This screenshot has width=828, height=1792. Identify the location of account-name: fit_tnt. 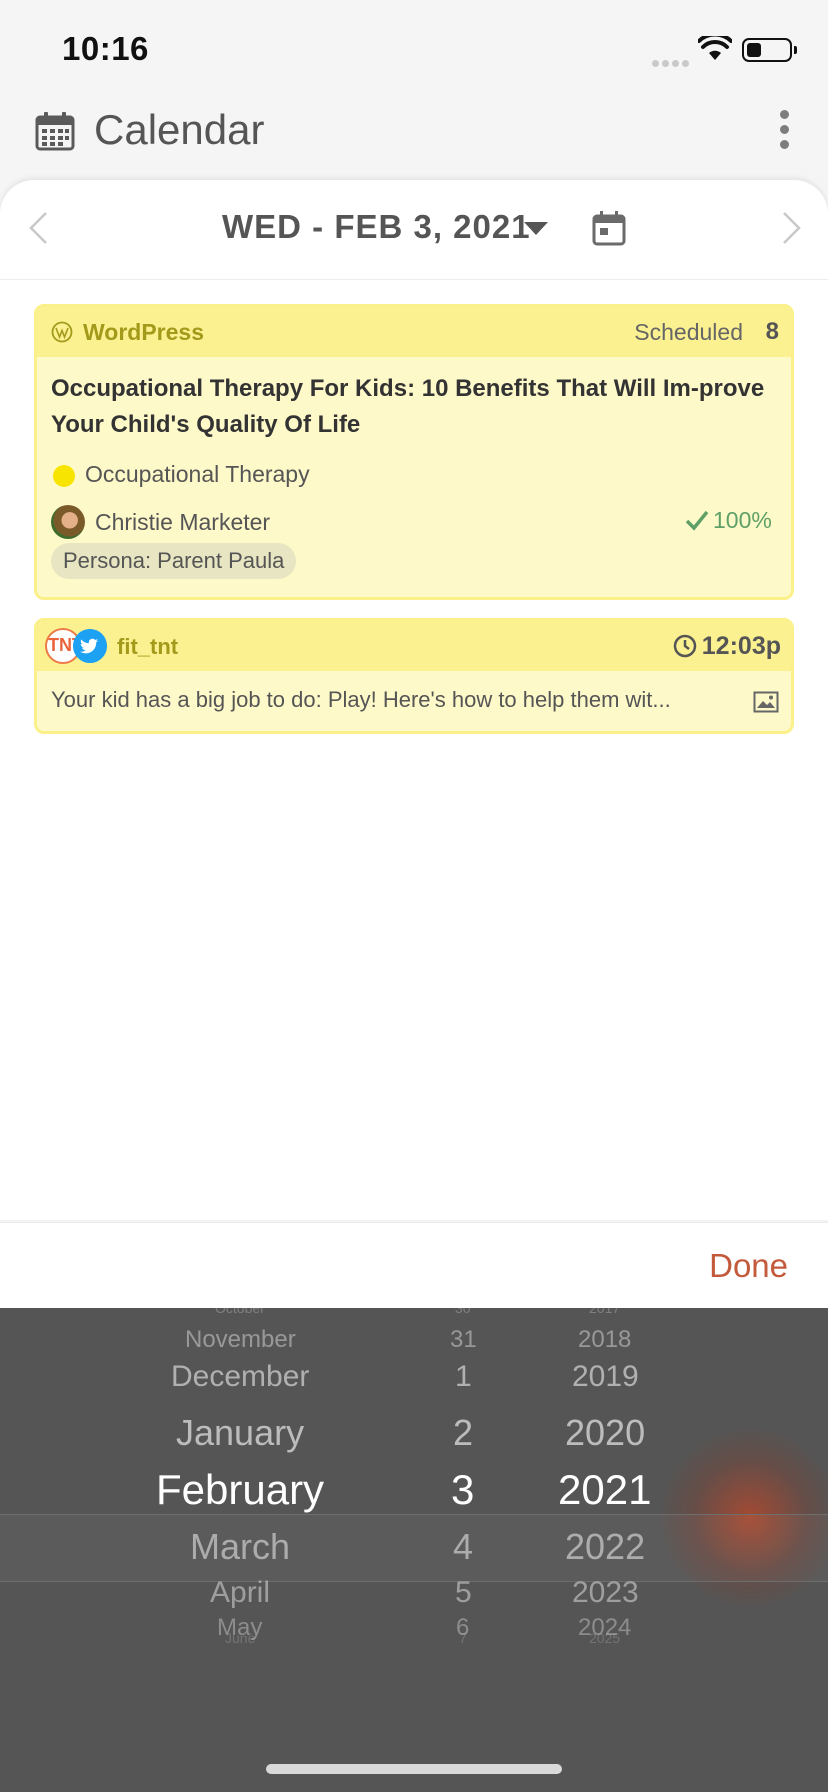
(148, 646).